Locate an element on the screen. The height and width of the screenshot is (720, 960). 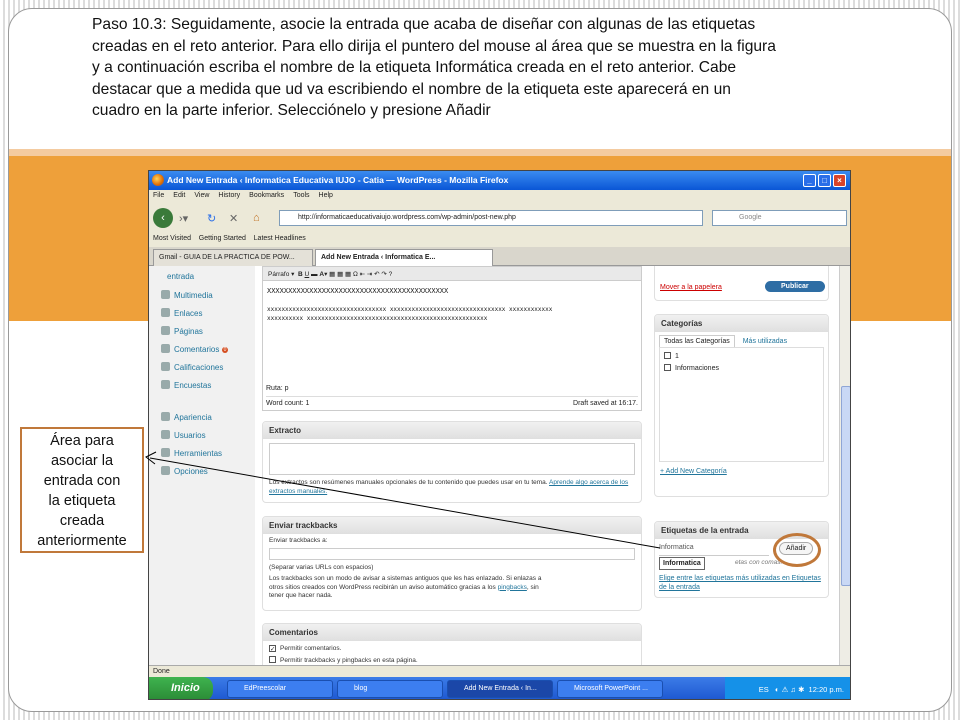
tab-all-categories: Todas las Categorías is located at coordinates (697, 341).